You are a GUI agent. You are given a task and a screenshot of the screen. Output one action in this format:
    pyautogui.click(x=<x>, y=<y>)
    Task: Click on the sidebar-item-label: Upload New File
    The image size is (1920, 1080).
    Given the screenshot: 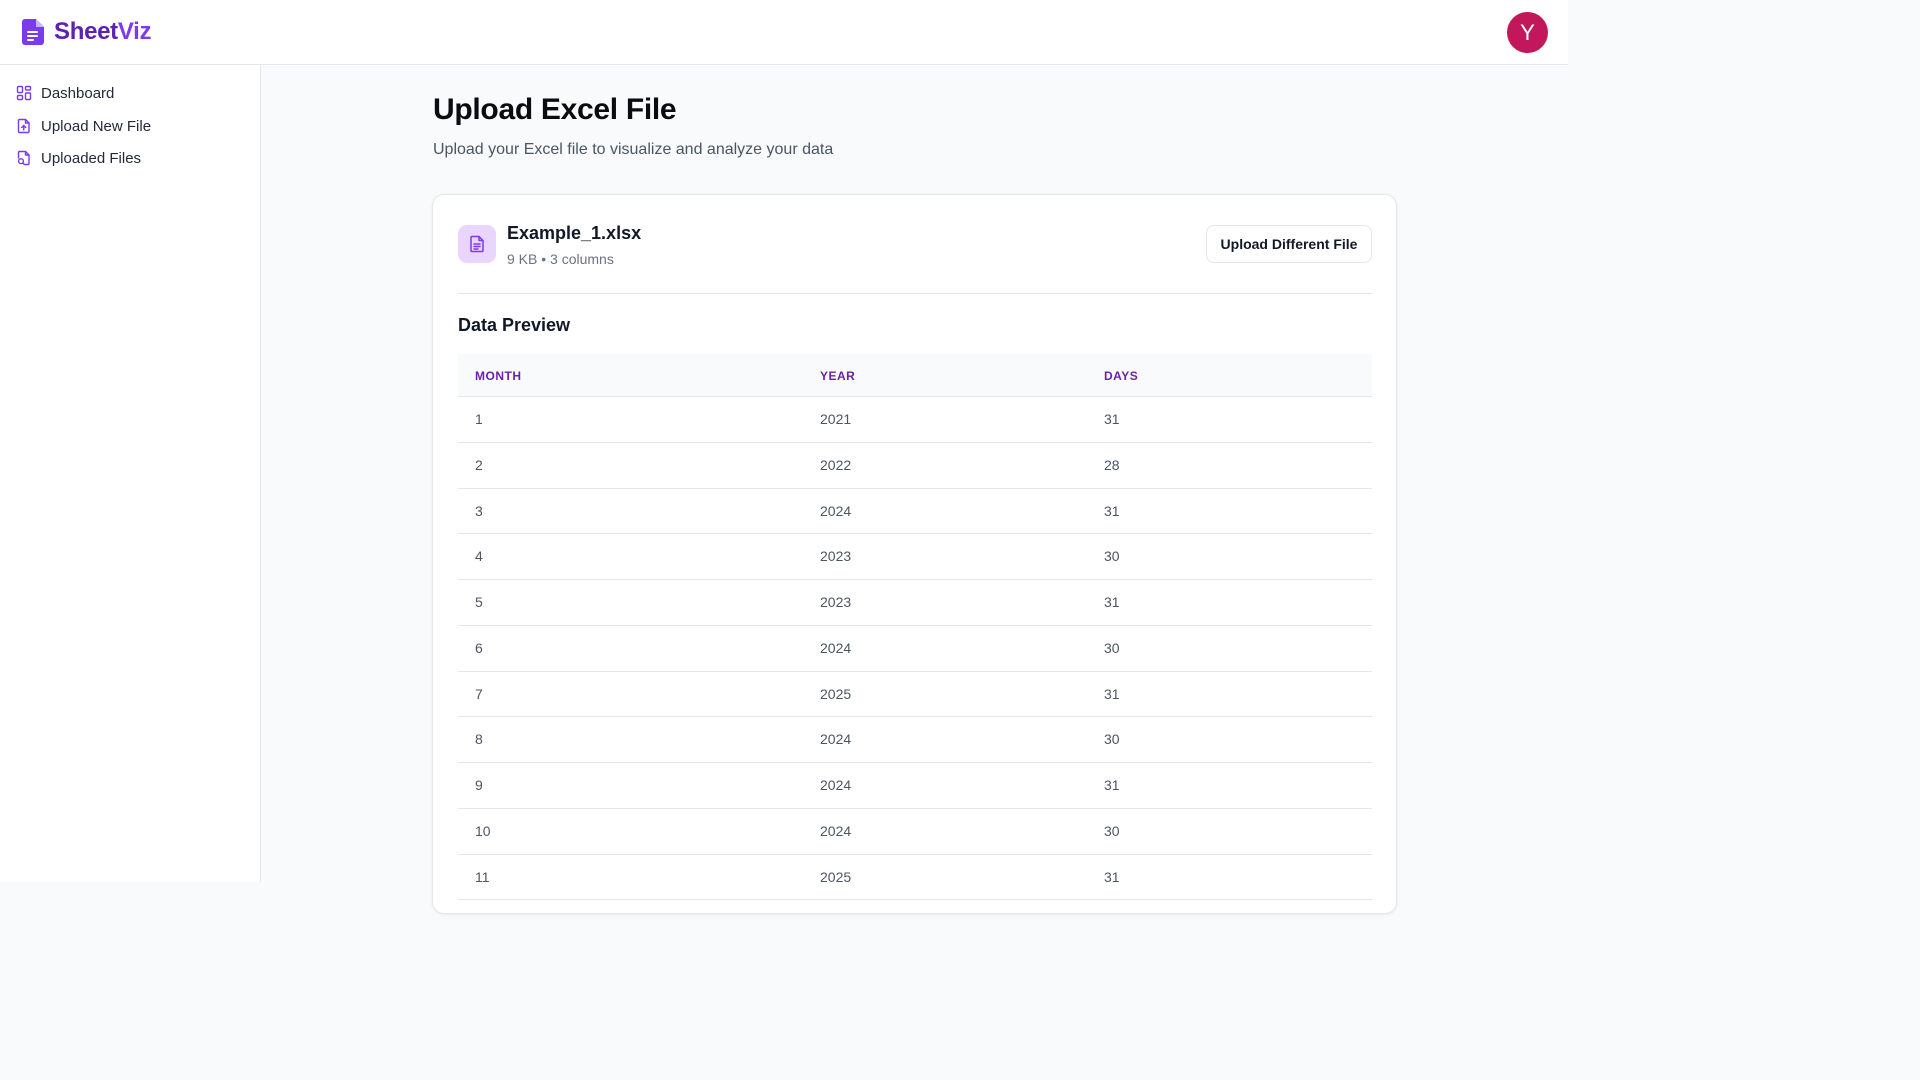 What is the action you would take?
    pyautogui.click(x=96, y=126)
    